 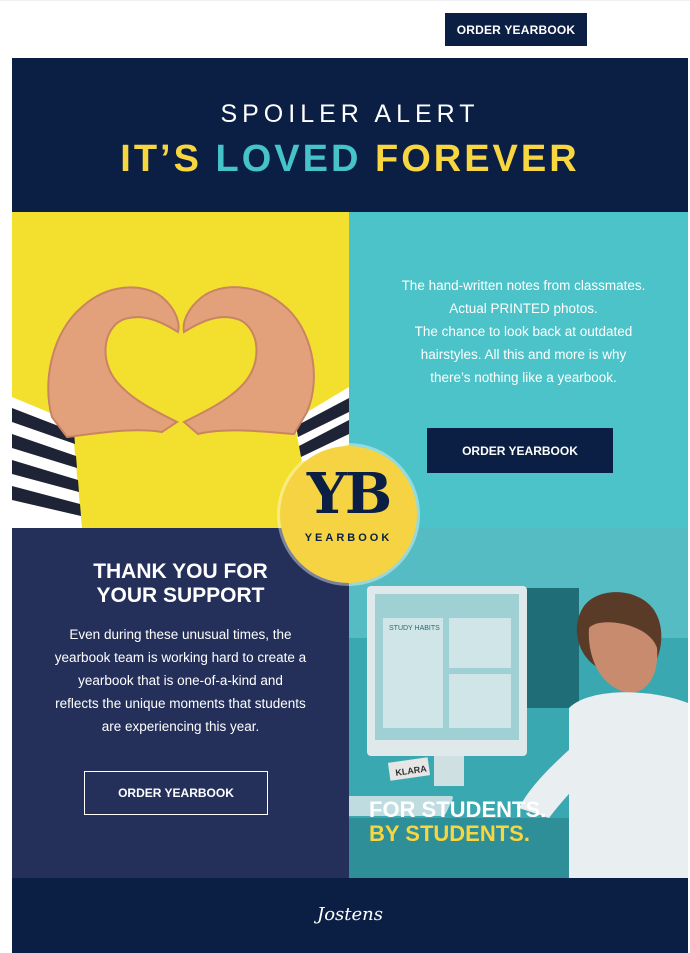 I want to click on teal-line: hairstyles. All this and more is why, so click(x=523, y=354).